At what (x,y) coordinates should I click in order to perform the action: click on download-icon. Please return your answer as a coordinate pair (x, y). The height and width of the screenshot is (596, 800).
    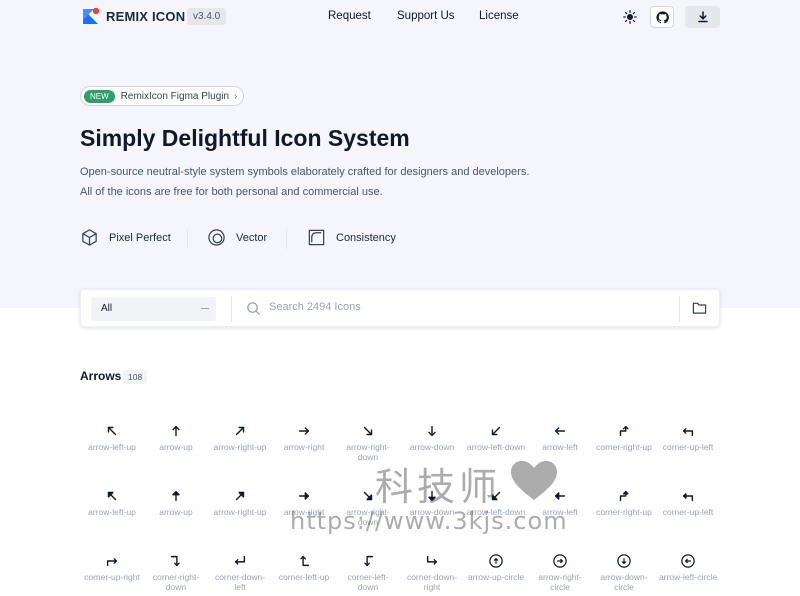
    Looking at the image, I should click on (702, 17).